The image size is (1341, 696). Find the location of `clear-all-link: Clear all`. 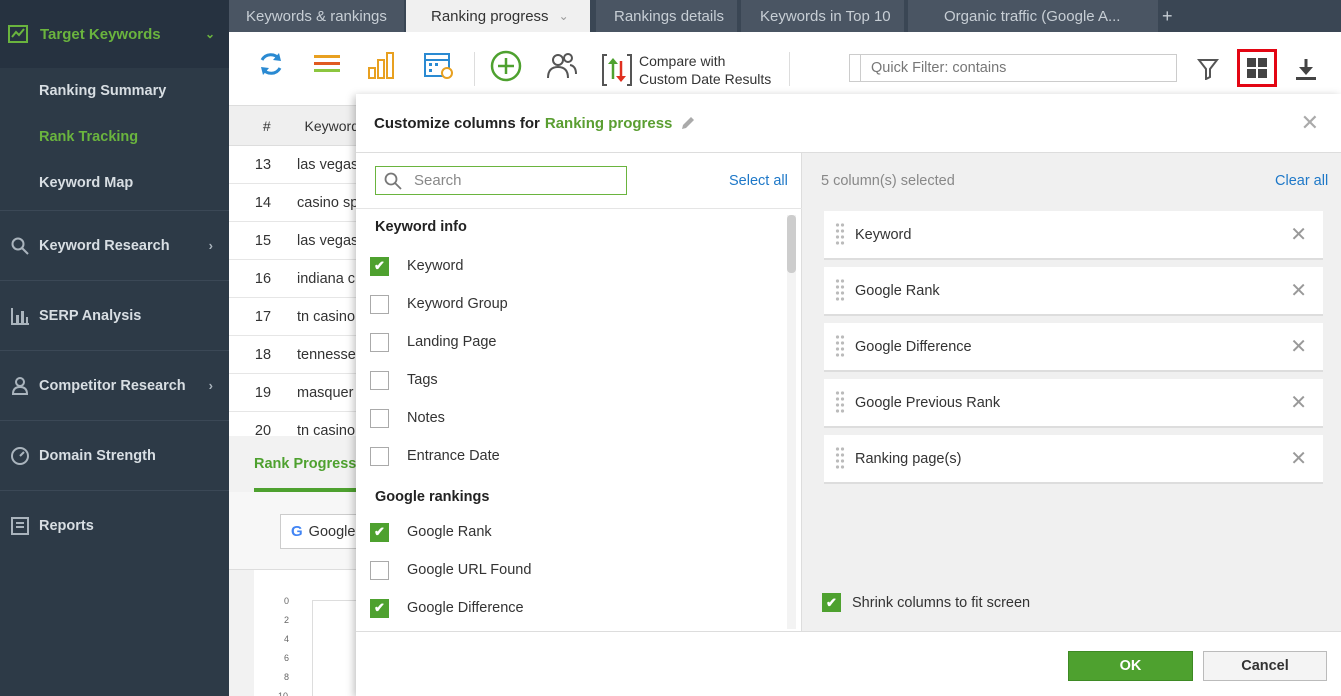

clear-all-link: Clear all is located at coordinates (1301, 181).